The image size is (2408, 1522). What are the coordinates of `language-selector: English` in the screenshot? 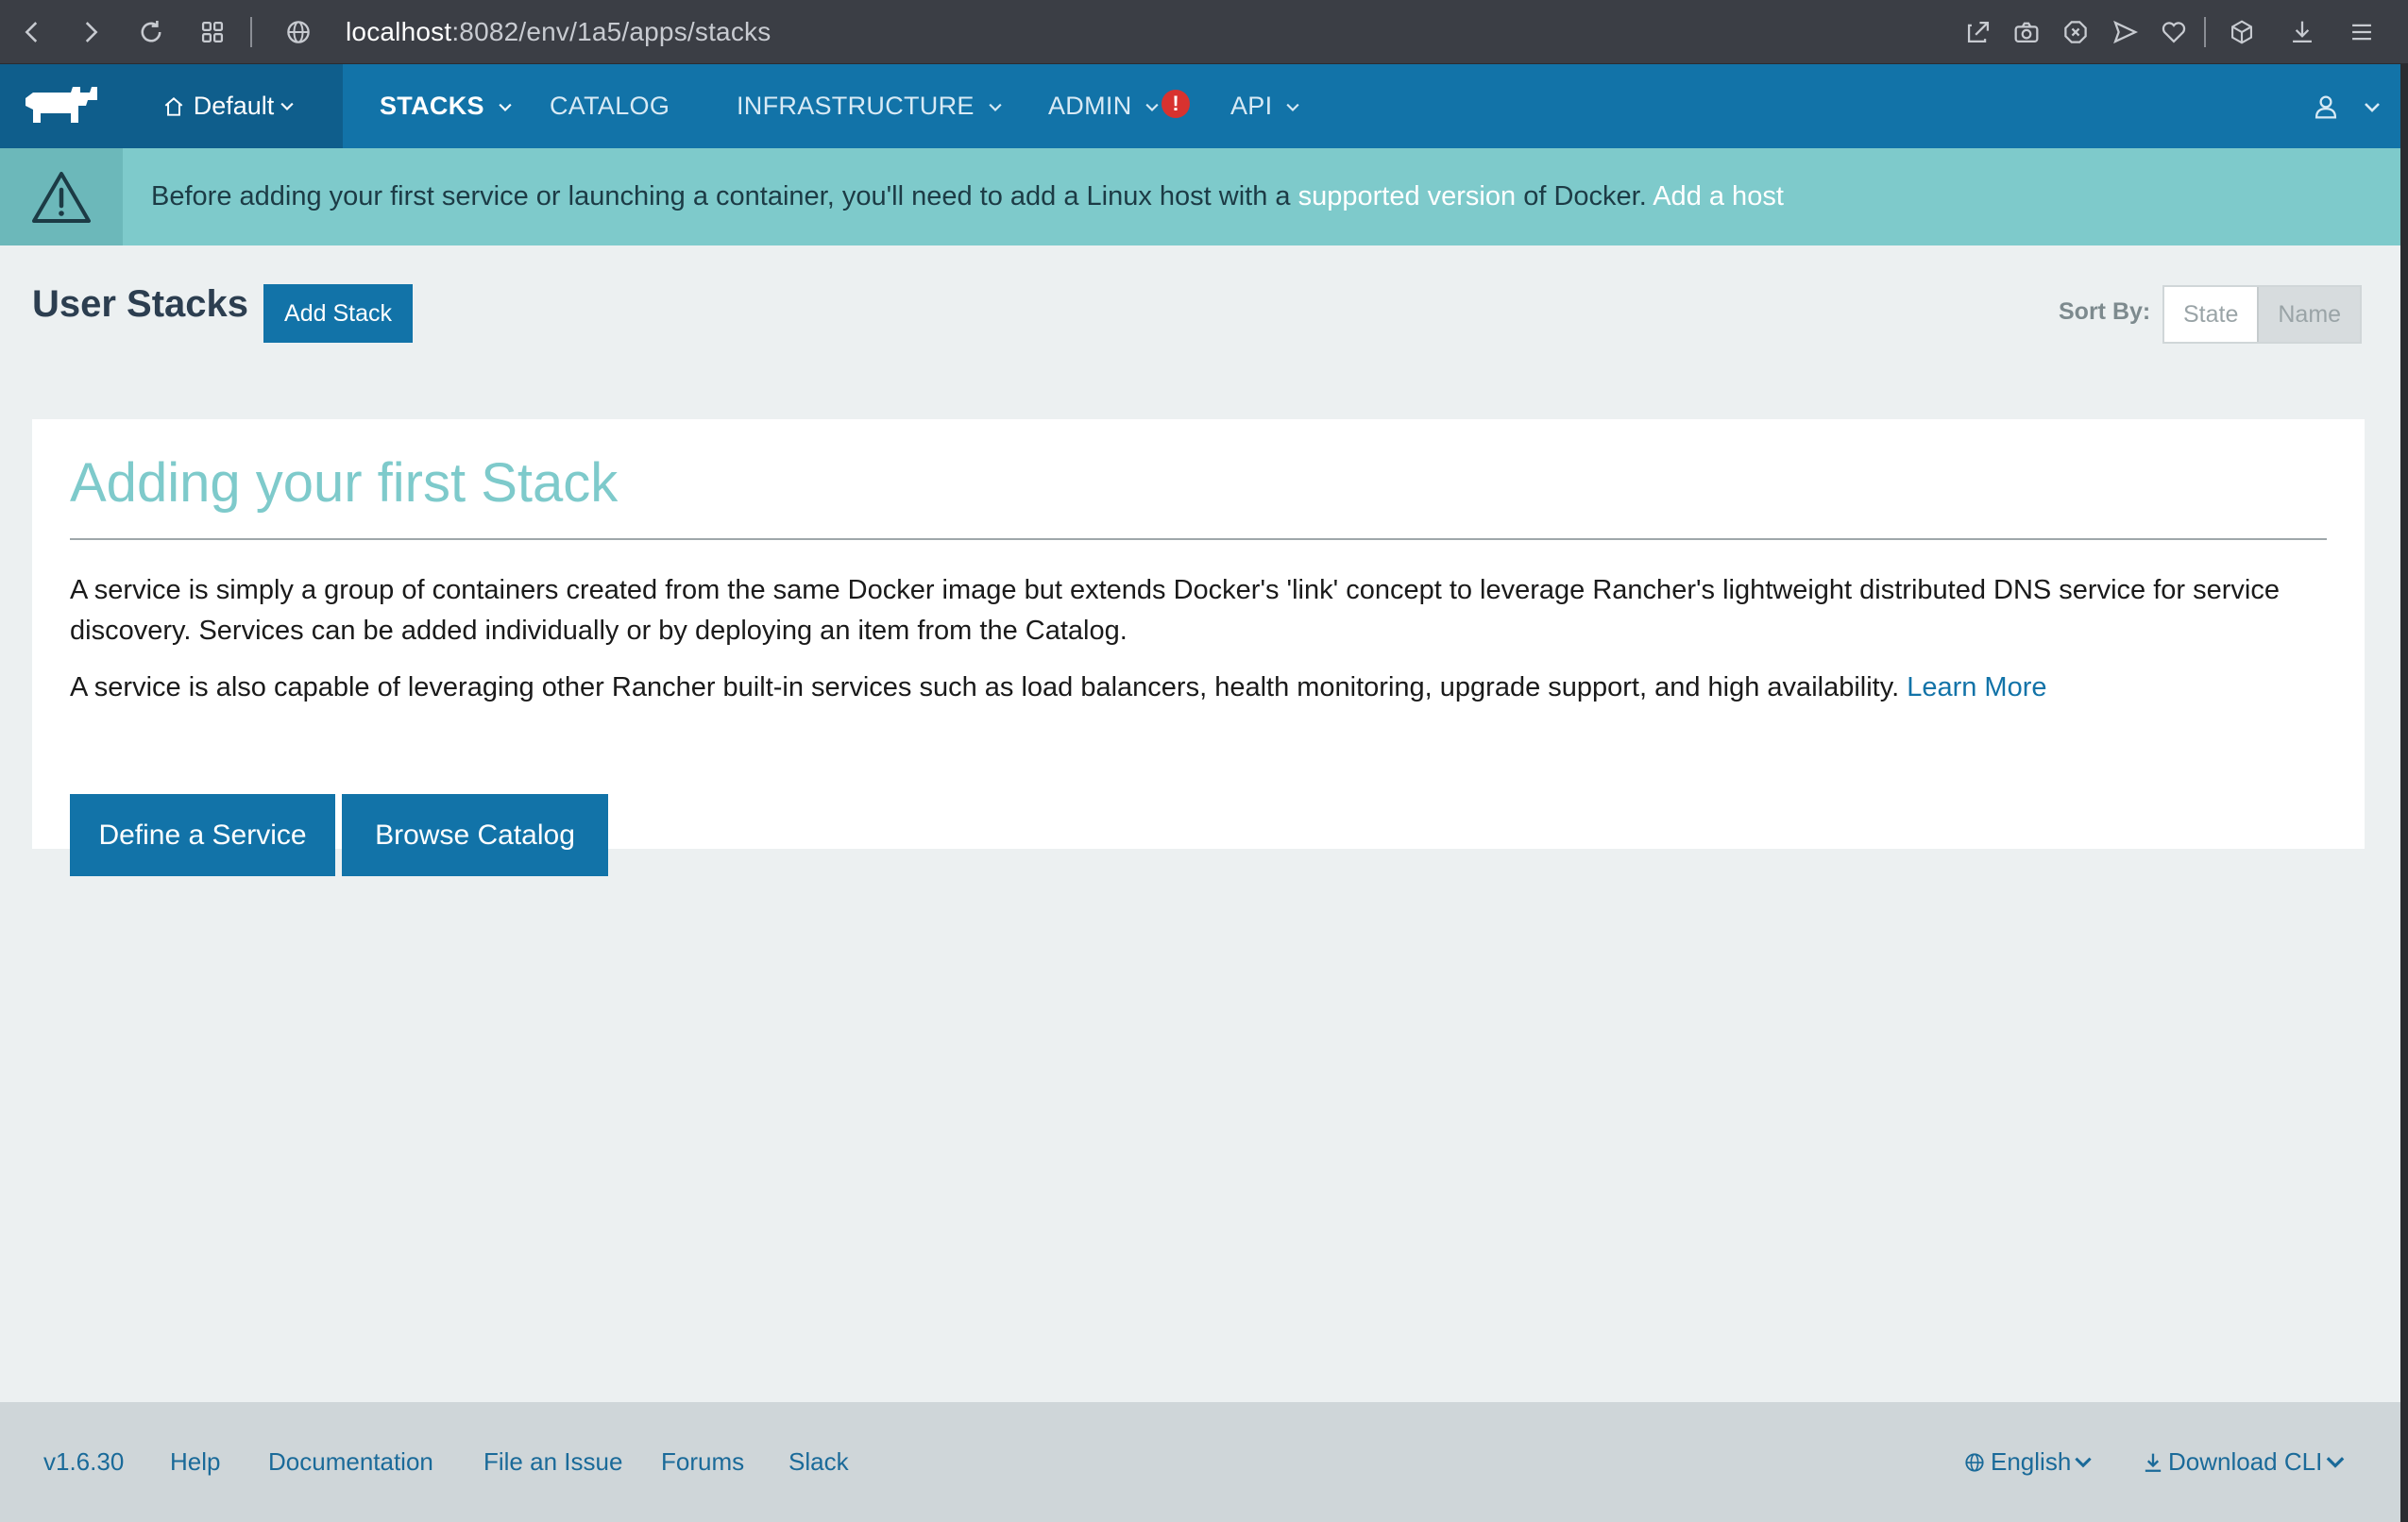 It's located at (2028, 1462).